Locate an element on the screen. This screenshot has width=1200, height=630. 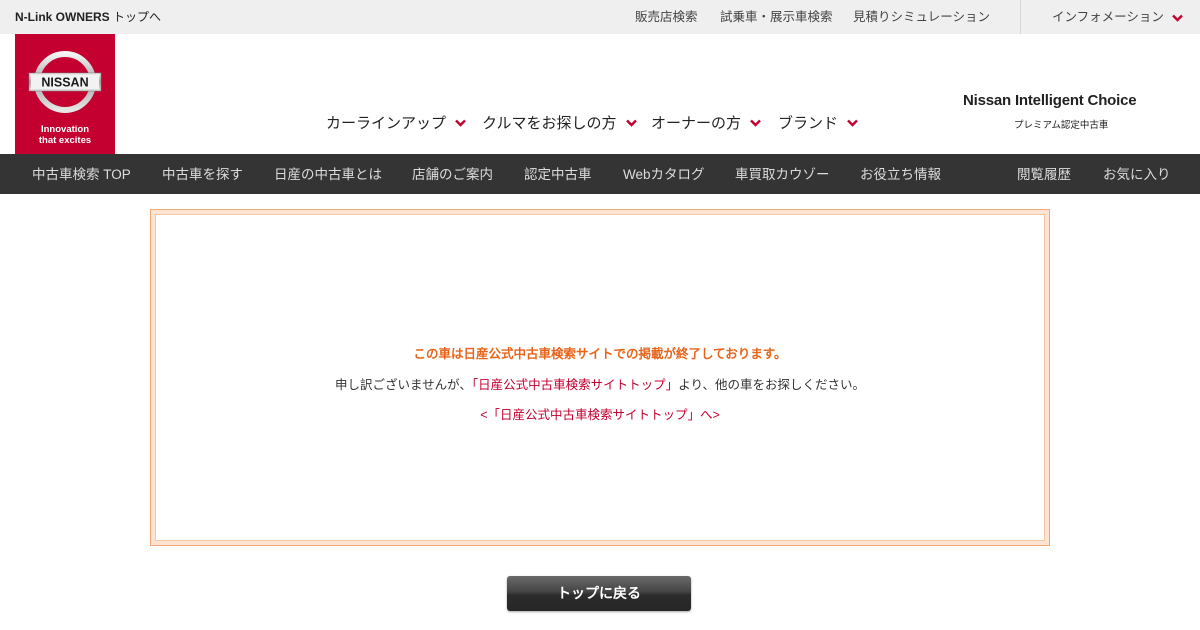
dark-nav-search-top: 中古車検索 TOP is located at coordinates (81, 174).